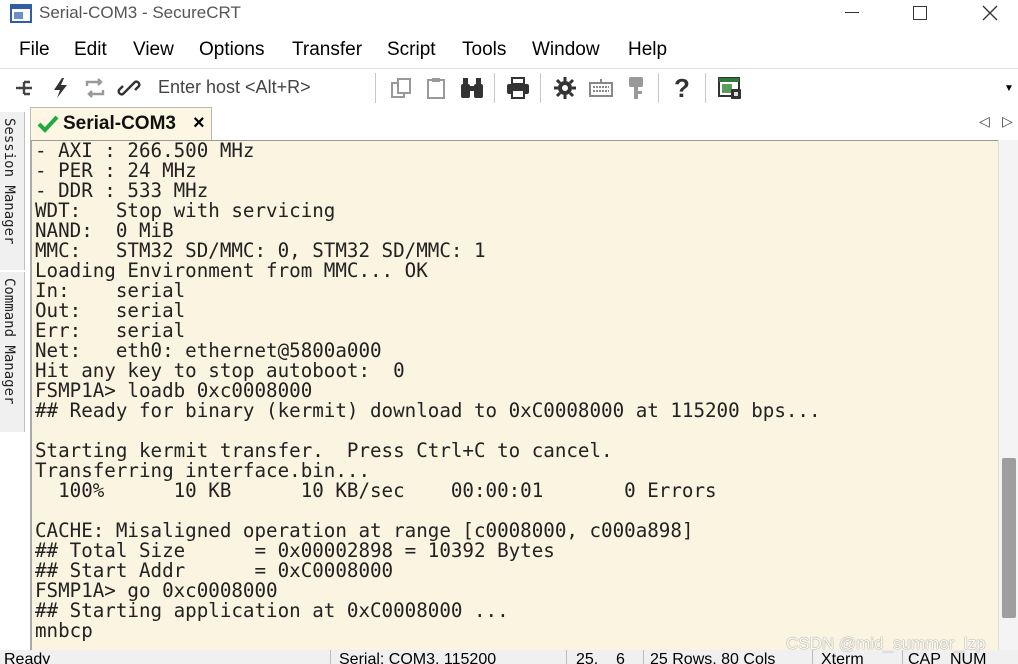 The height and width of the screenshot is (664, 1018). I want to click on terminal-line: - DDR : 533 MHz, so click(122, 190).